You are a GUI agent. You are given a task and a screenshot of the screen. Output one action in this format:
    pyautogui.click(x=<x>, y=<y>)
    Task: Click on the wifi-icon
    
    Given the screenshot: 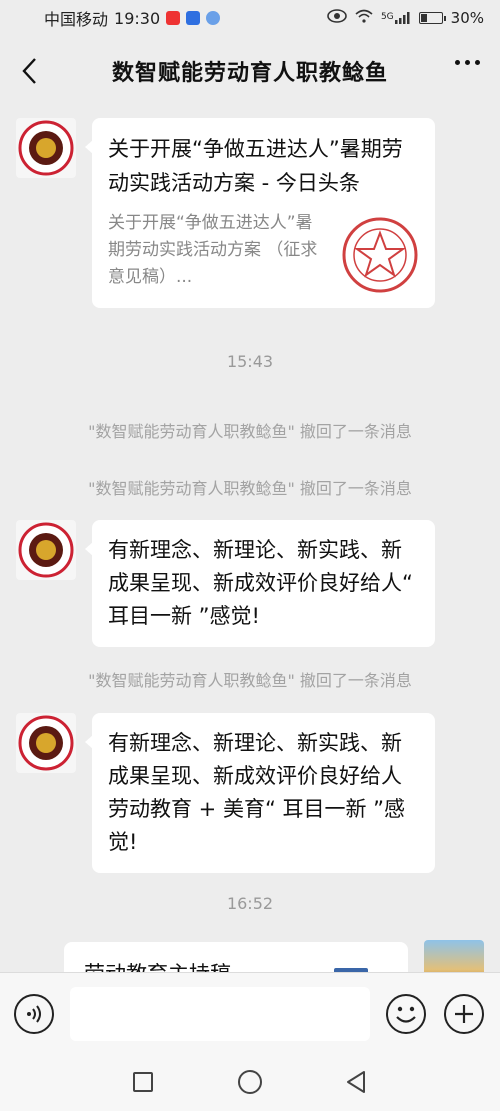 What is the action you would take?
    pyautogui.click(x=364, y=18)
    